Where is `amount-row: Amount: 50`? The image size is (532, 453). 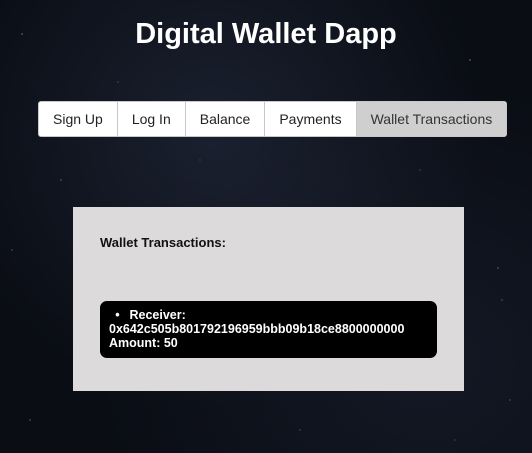
amount-row: Amount: 50 is located at coordinates (268, 343).